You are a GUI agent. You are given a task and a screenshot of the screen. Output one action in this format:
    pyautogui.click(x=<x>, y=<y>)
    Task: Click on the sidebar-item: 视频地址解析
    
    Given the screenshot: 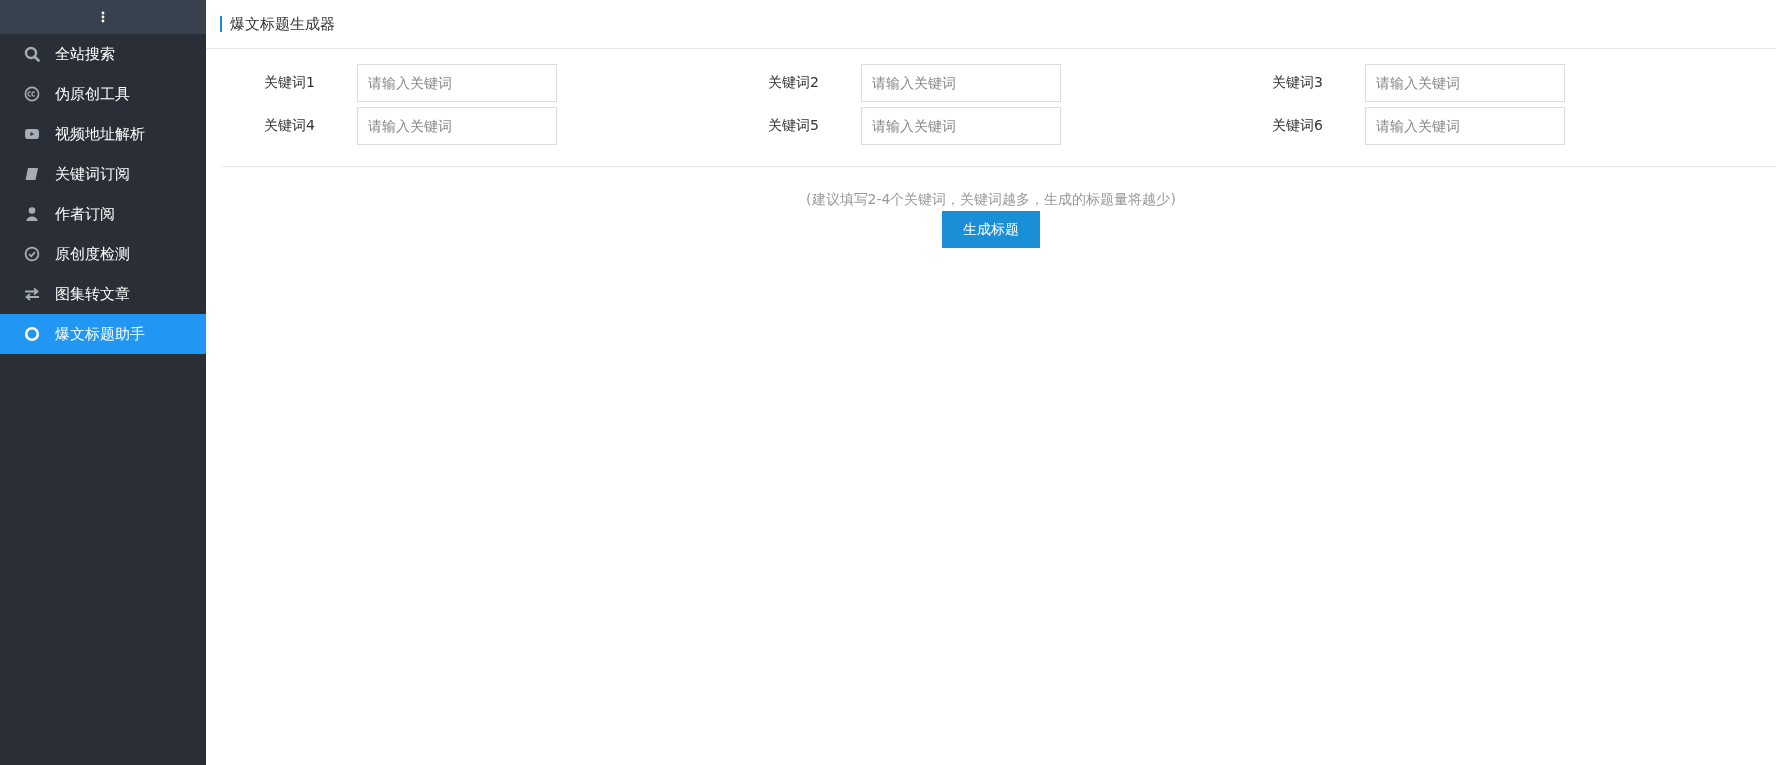 What is the action you would take?
    pyautogui.click(x=103, y=134)
    